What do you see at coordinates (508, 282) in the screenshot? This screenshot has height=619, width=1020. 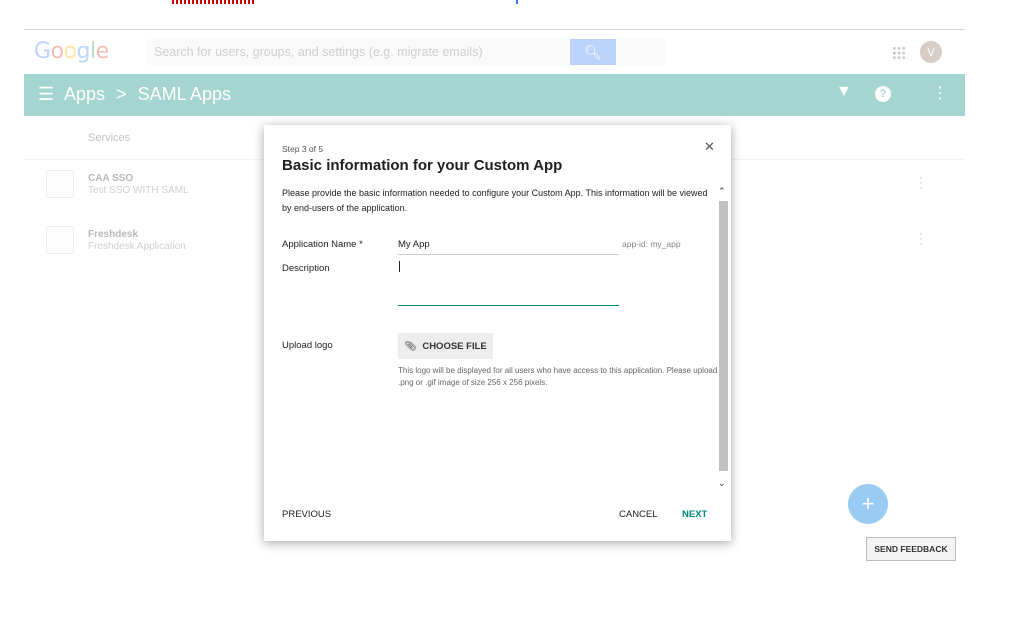 I see `description-field` at bounding box center [508, 282].